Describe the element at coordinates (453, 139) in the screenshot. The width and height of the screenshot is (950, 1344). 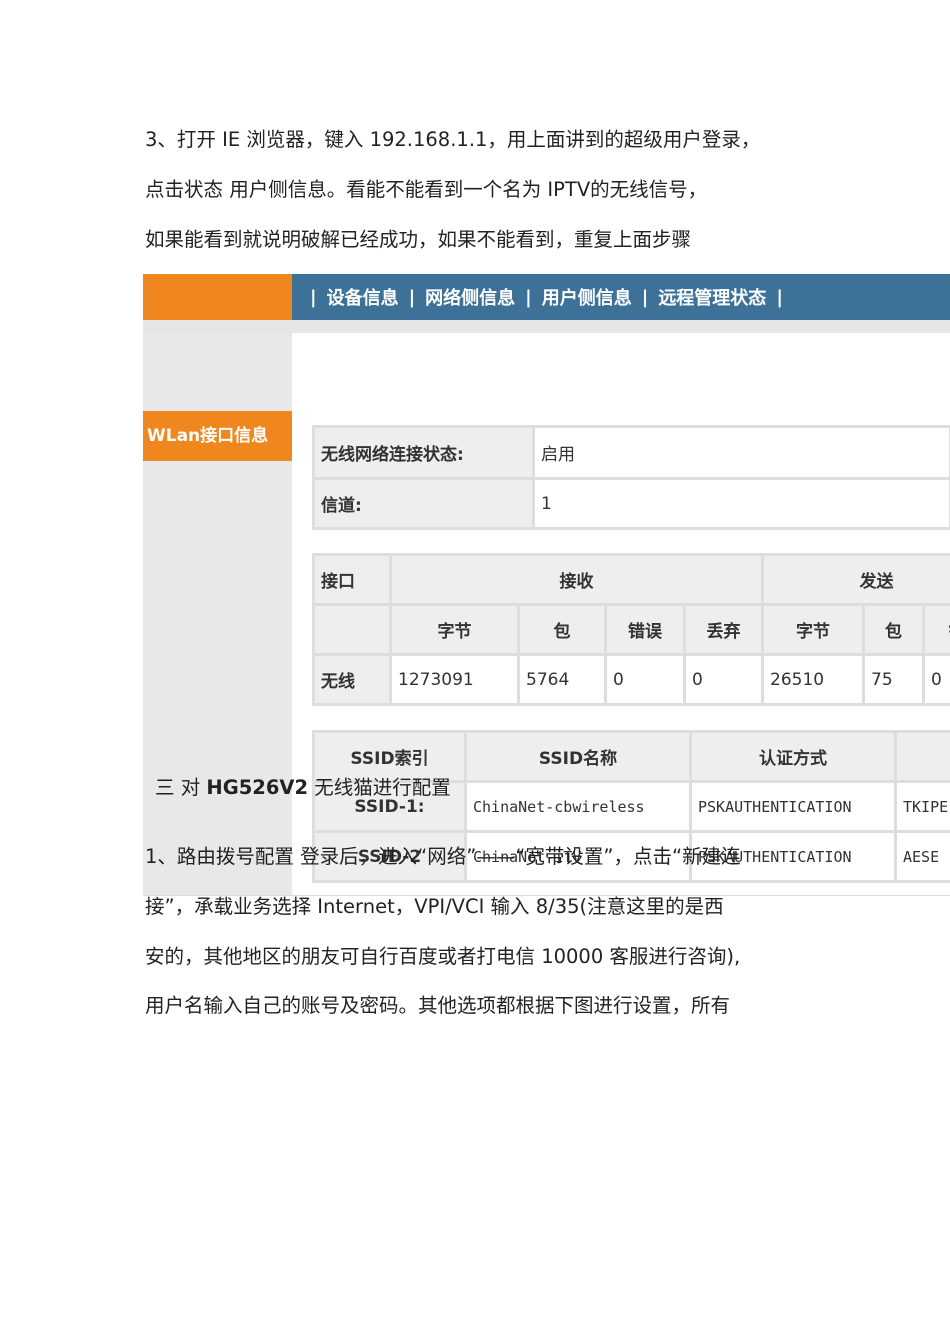
I see `paragraph-line: 3、打开 IE 浏览器，键入 192.168.1.1，用上面讲到的超级用户登录，` at that location.